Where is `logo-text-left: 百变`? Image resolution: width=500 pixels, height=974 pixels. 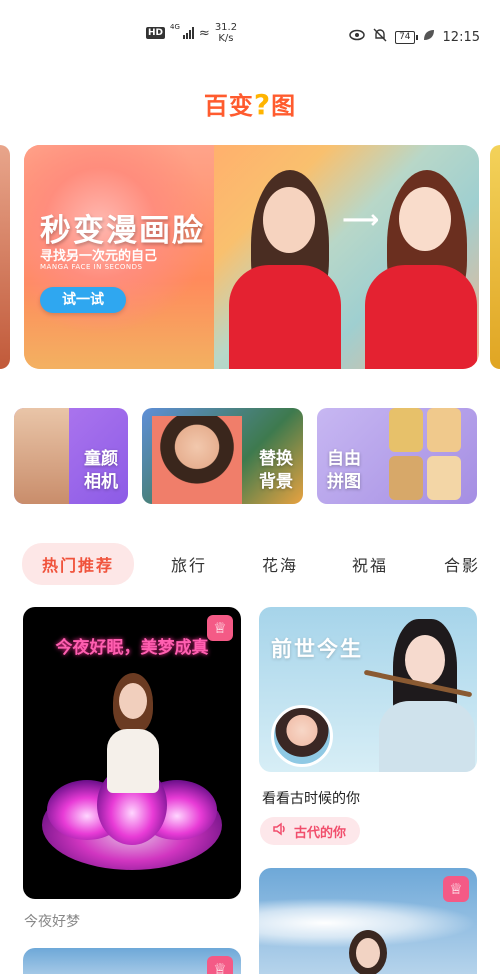 logo-text-left: 百变 is located at coordinates (228, 106).